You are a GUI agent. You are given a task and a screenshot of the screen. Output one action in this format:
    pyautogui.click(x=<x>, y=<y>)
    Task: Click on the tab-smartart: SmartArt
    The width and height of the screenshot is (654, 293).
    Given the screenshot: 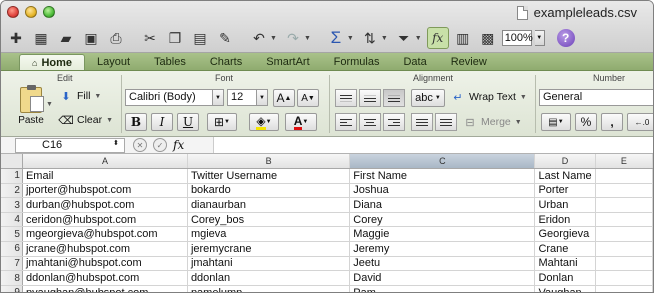 What is the action you would take?
    pyautogui.click(x=287, y=62)
    